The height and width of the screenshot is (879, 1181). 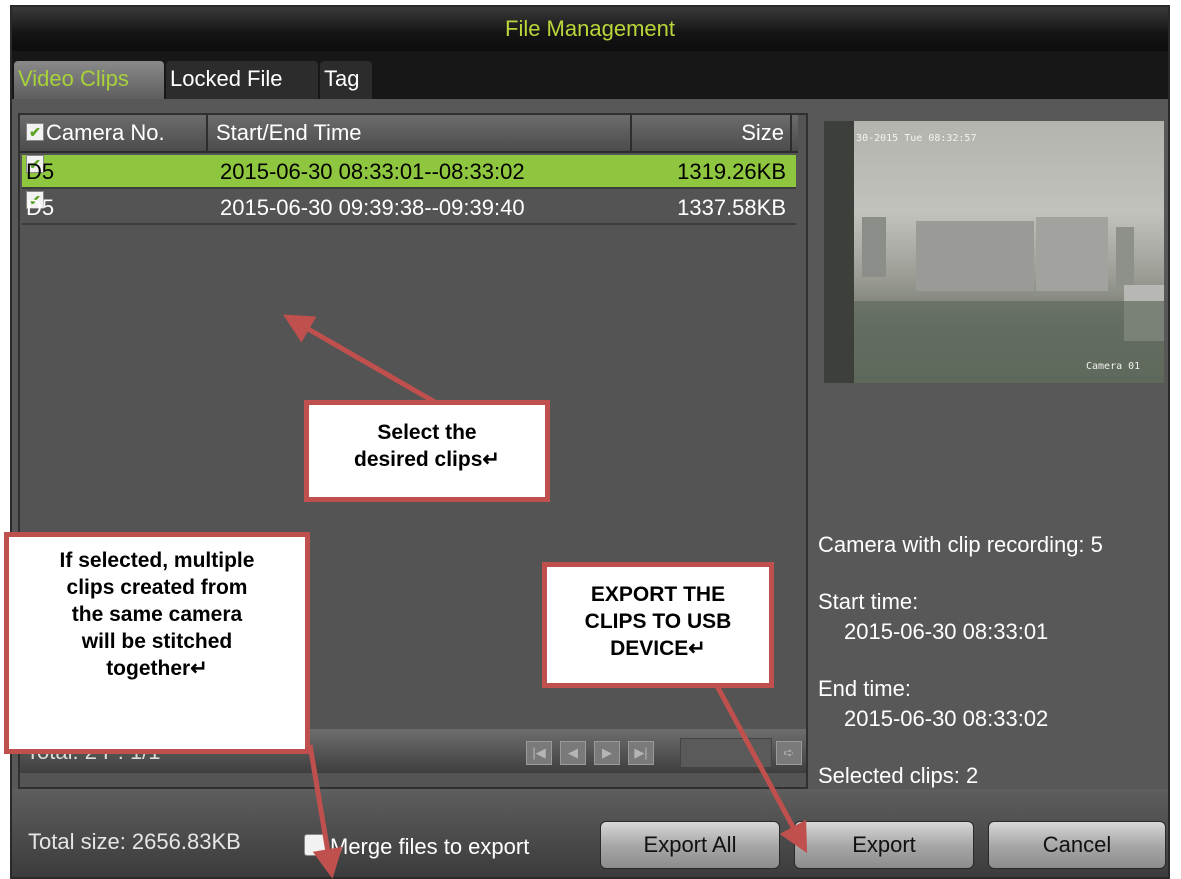 What do you see at coordinates (590, 29) in the screenshot?
I see `window-title: File Management` at bounding box center [590, 29].